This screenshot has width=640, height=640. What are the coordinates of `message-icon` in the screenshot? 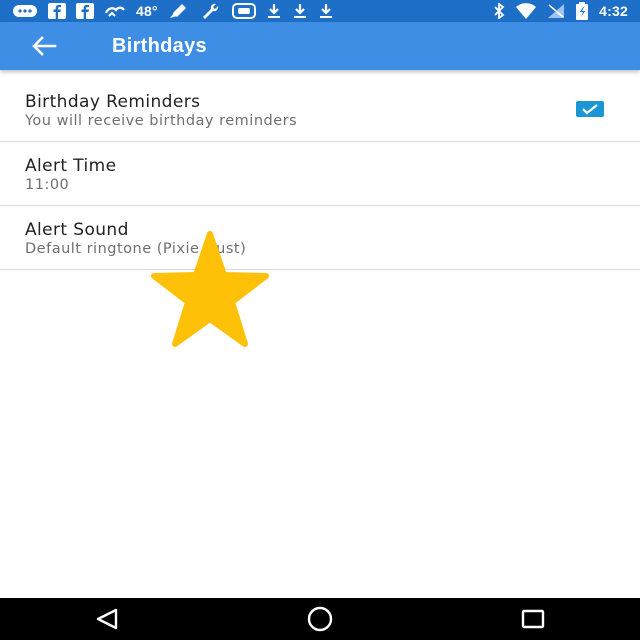 It's located at (25, 11).